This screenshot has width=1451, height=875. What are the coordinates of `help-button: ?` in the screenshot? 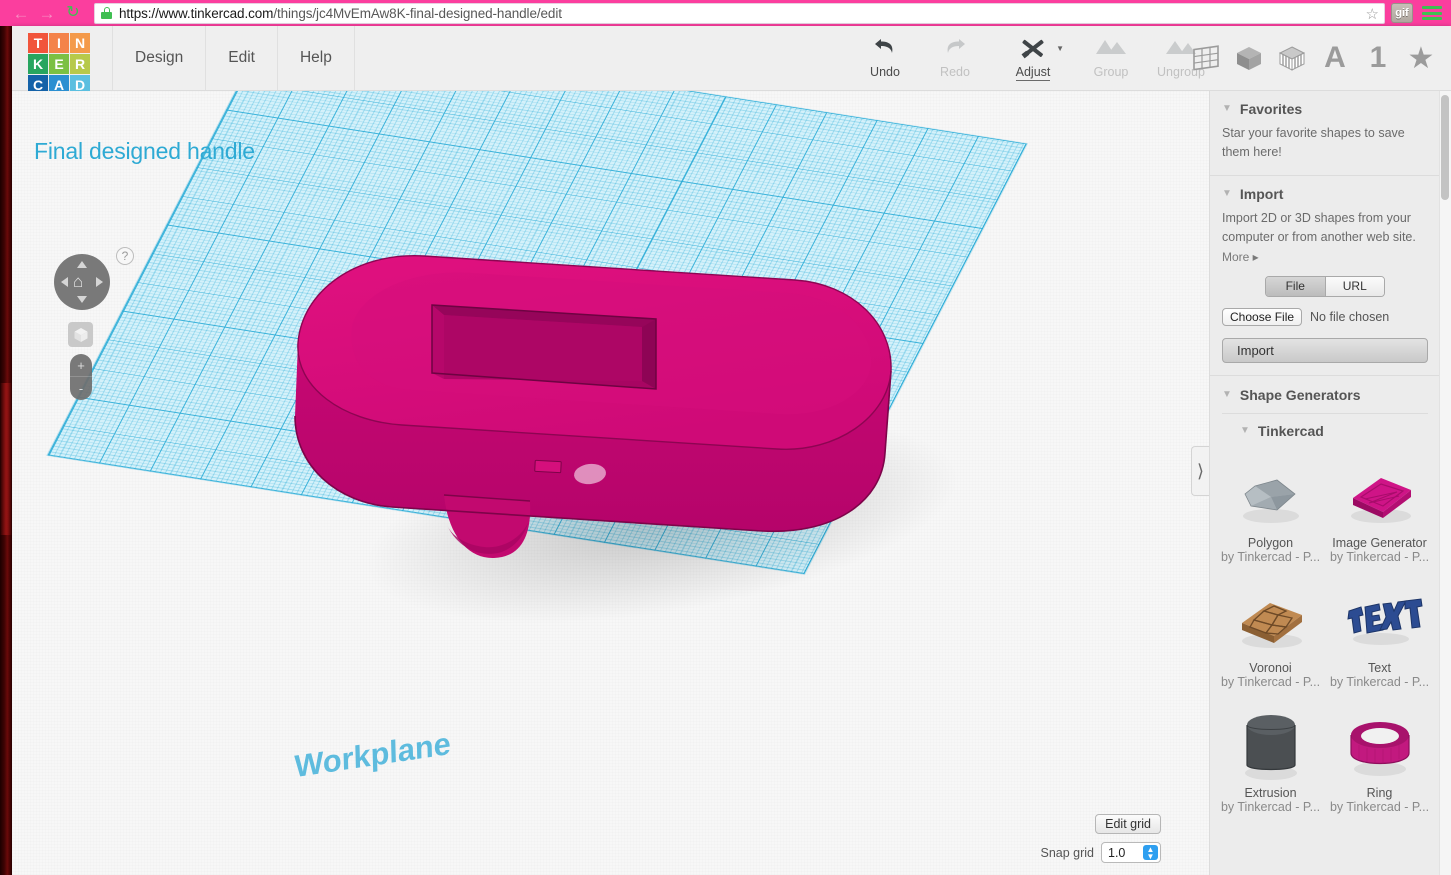 It's located at (125, 256).